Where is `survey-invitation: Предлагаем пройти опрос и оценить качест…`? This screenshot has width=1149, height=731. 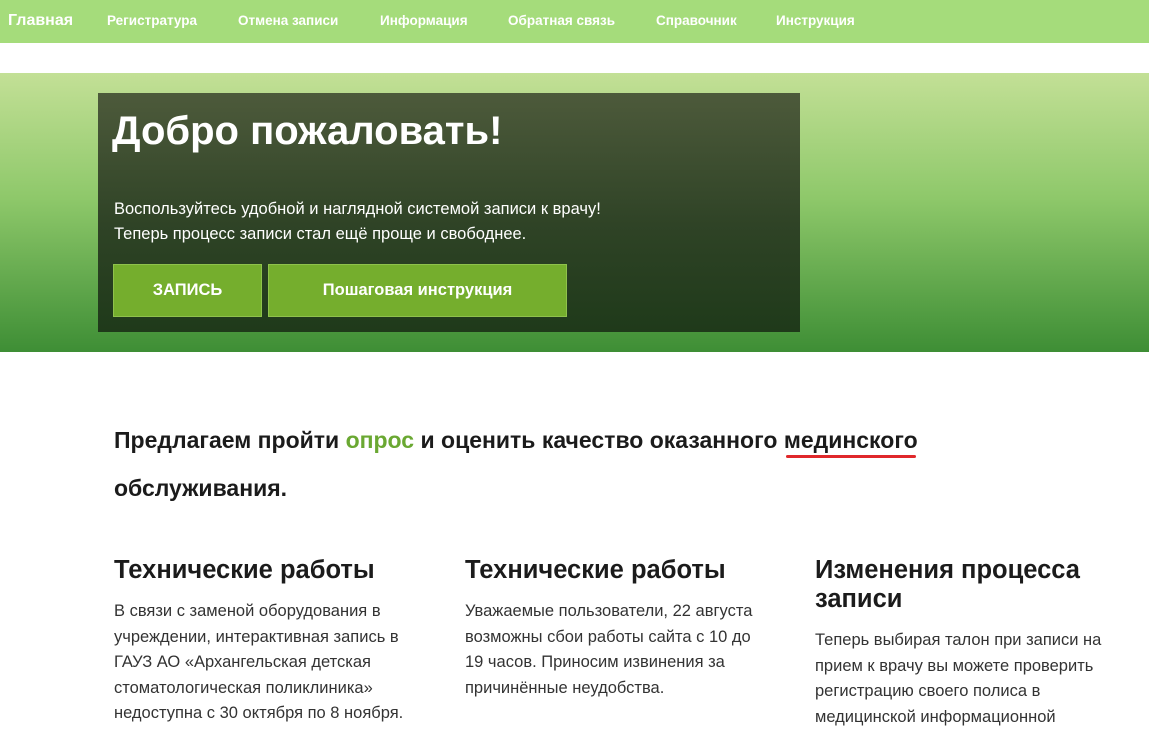
survey-invitation: Предлагаем пройти опрос и оценить качест… is located at coordinates (564, 464).